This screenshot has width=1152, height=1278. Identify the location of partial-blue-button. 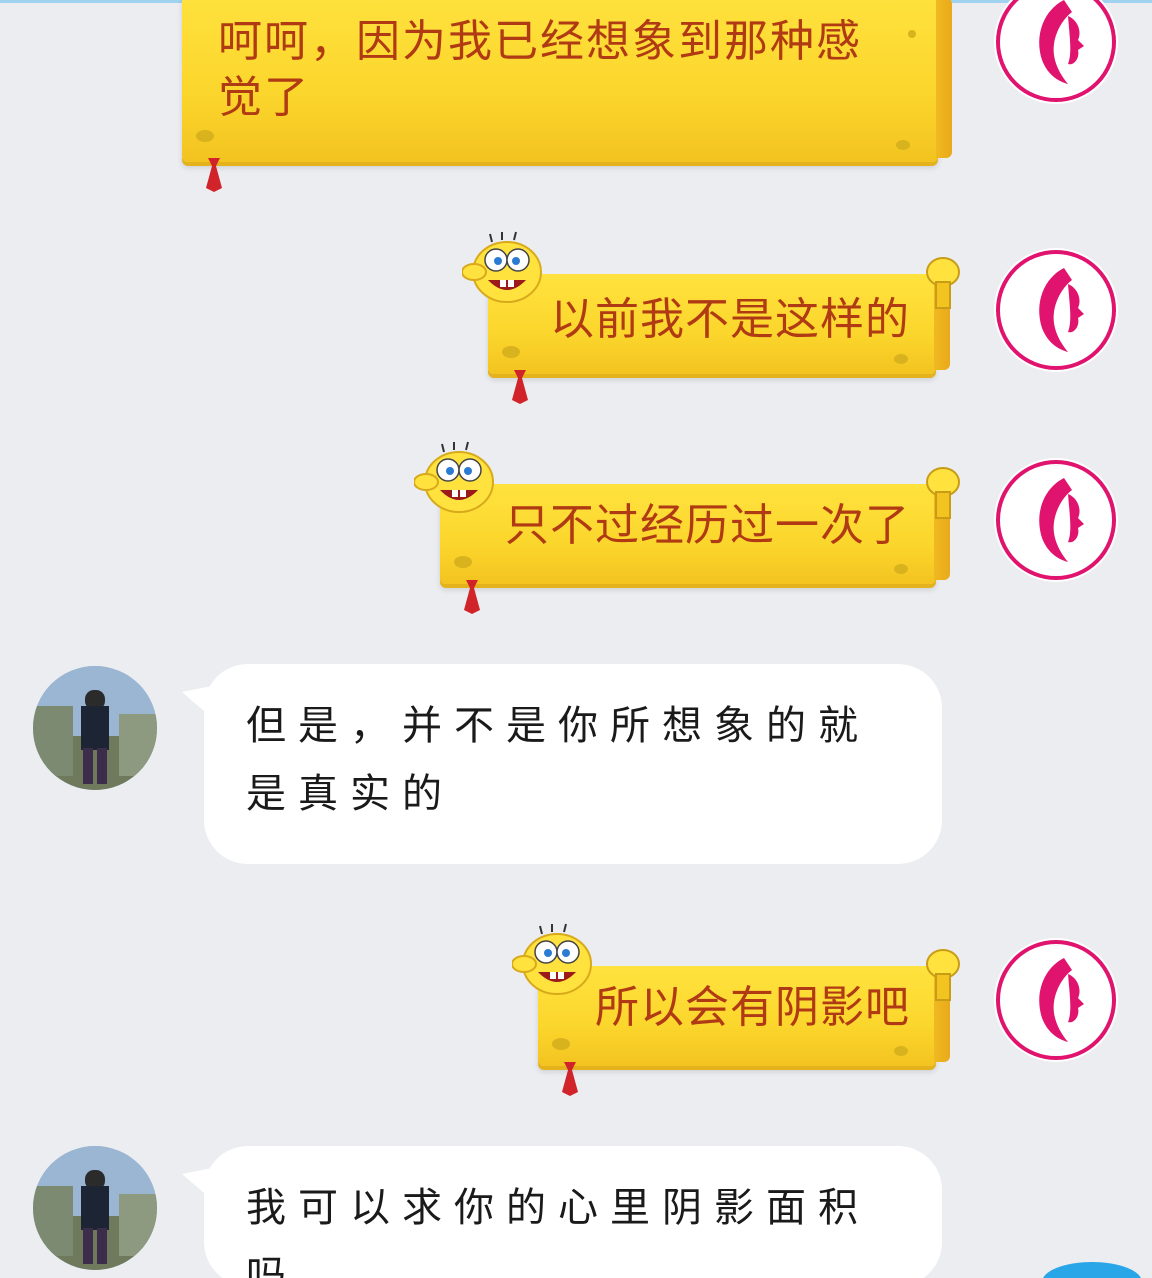
(1092, 1270).